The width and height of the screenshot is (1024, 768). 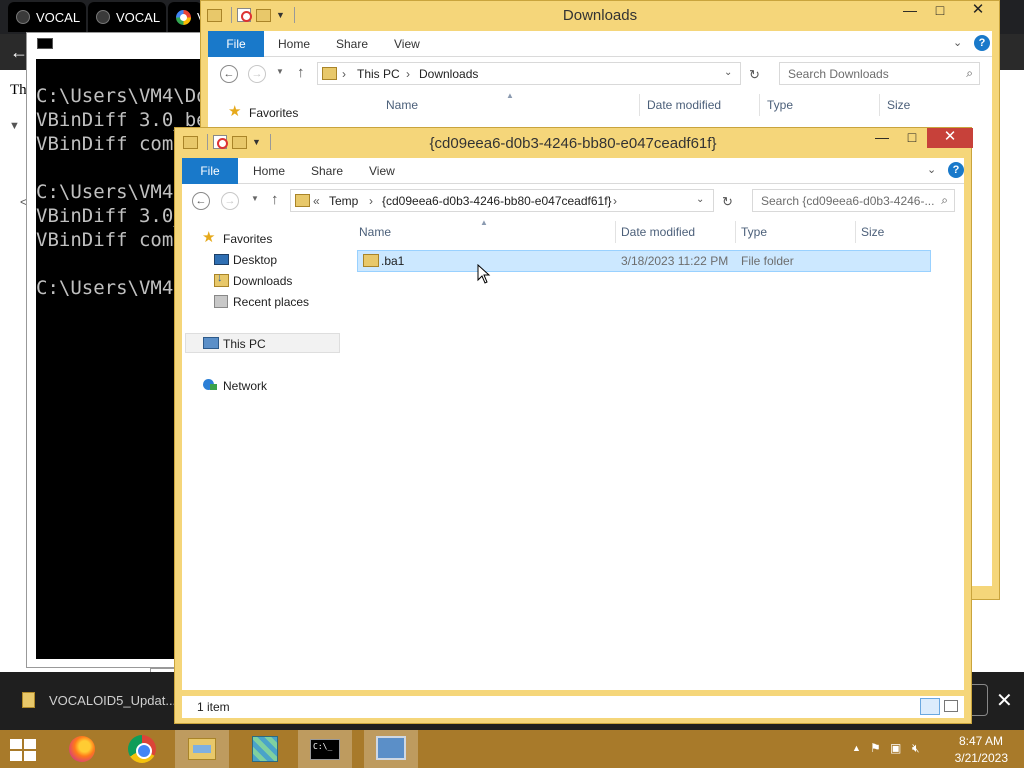 What do you see at coordinates (255, 260) in the screenshot?
I see `nav-desktop: Desktop` at bounding box center [255, 260].